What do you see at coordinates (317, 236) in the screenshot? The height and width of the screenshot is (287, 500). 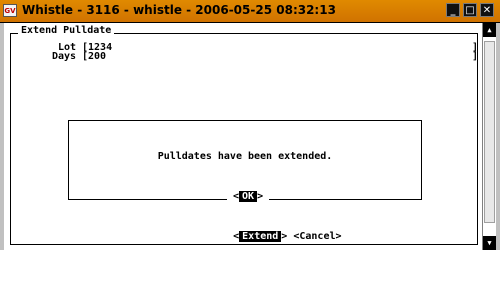 I see `cancel-button: <Cancel>` at bounding box center [317, 236].